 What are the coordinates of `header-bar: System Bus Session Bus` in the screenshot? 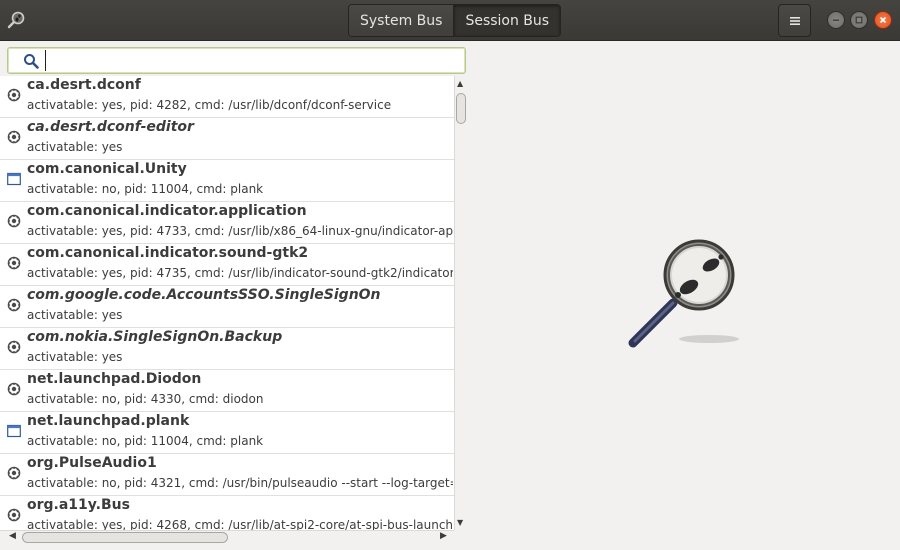 It's located at (450, 20).